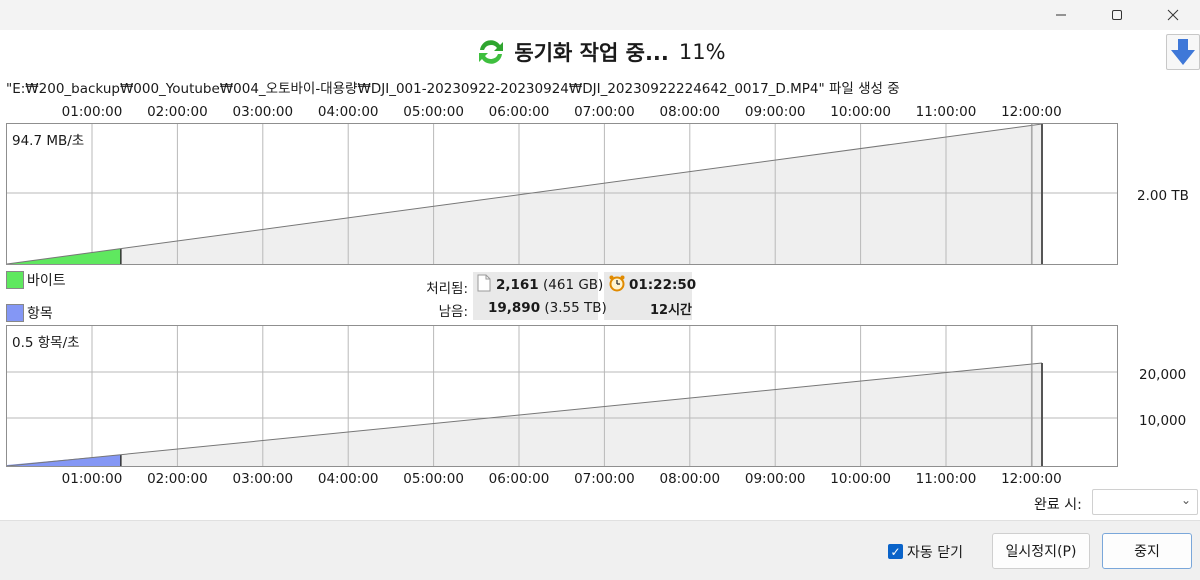  I want to click on arrow-down-icon, so click(1183, 52).